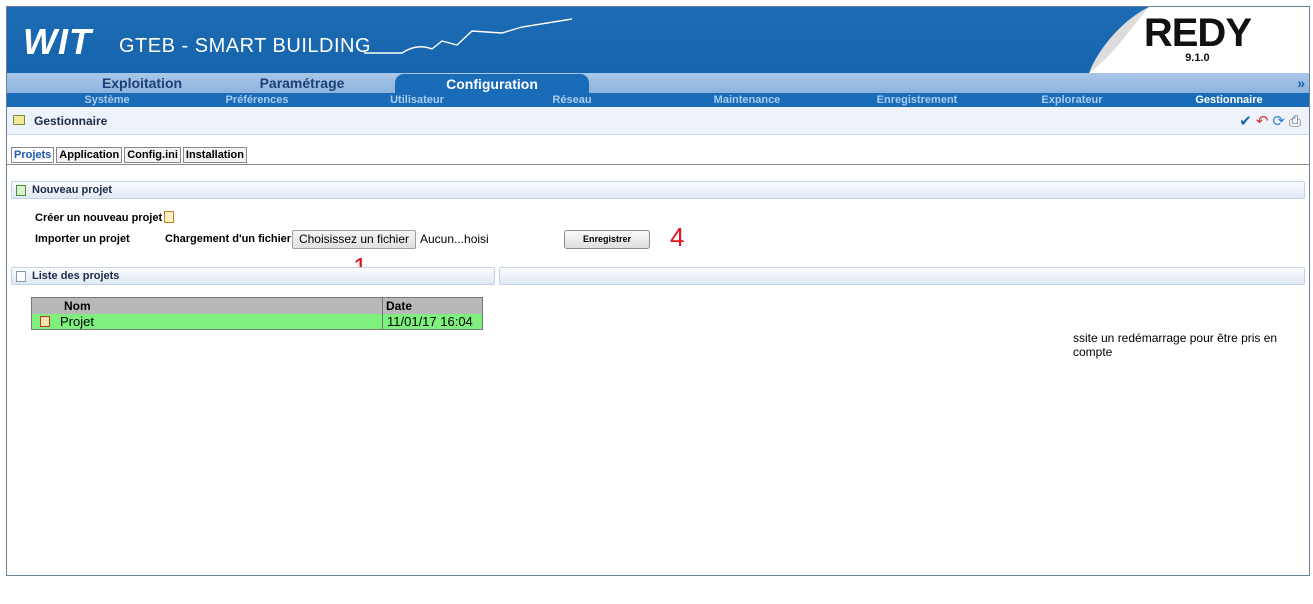 This screenshot has height=604, width=1313. Describe the element at coordinates (107, 100) in the screenshot. I see `subtab-systeme: Système` at that location.